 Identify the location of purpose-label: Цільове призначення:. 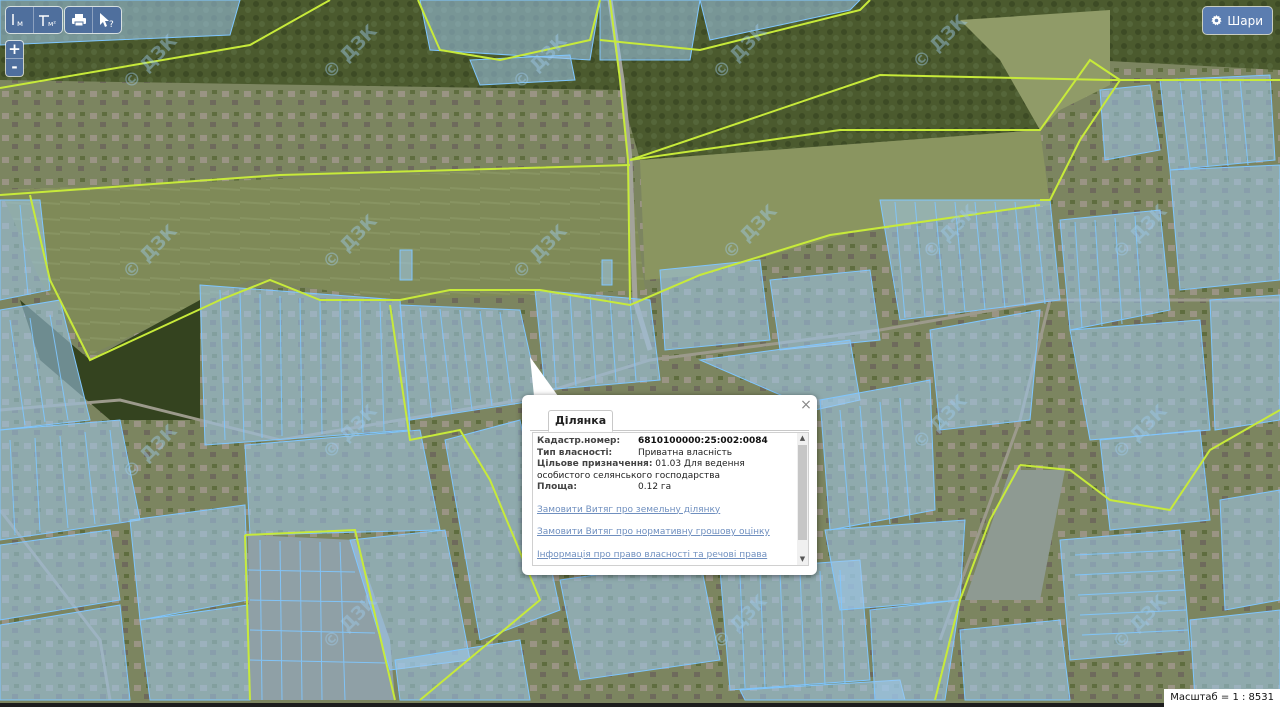
(595, 464).